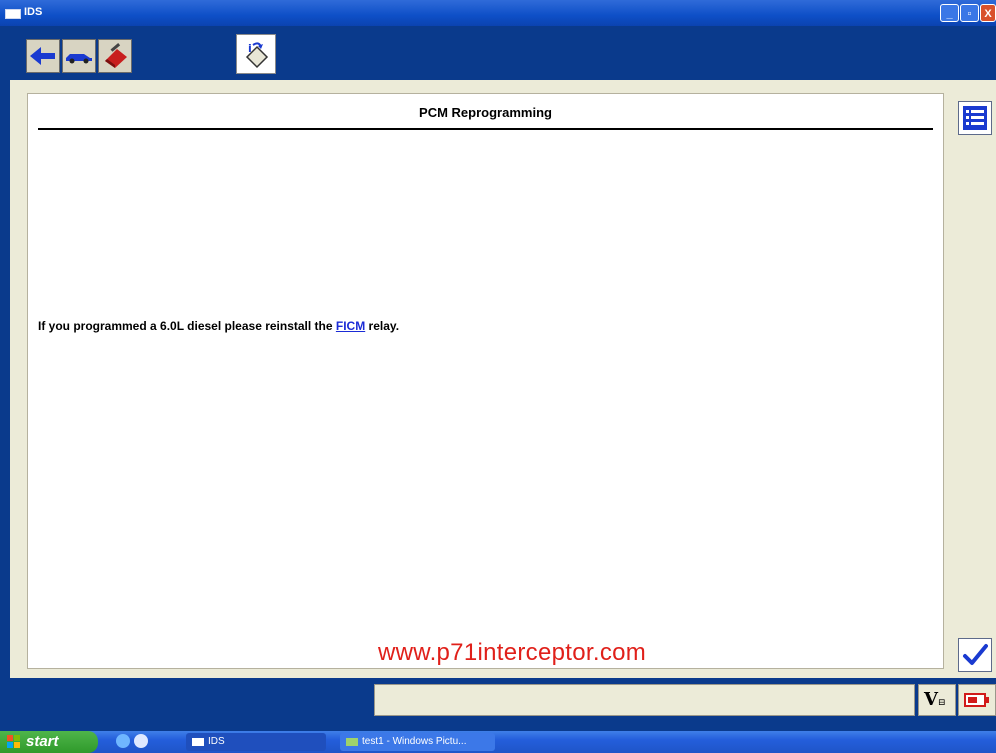 This screenshot has height=753, width=996. What do you see at coordinates (382, 326) in the screenshot?
I see `message-text-after: relay.` at bounding box center [382, 326].